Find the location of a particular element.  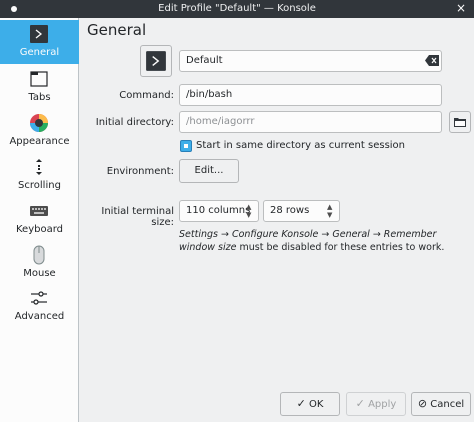

page-title: General is located at coordinates (117, 30).